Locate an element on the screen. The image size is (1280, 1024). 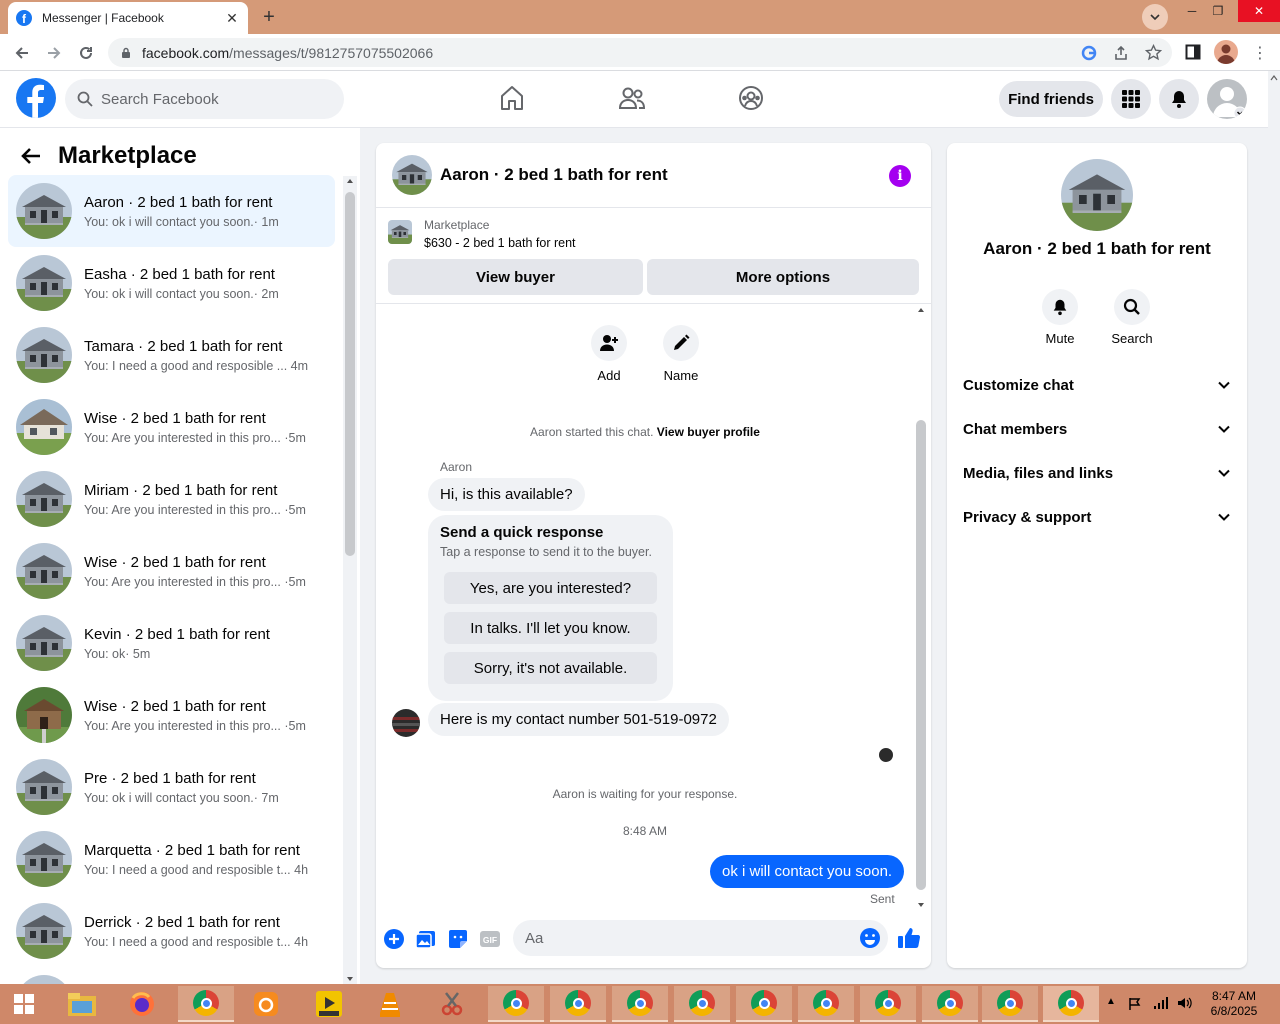
photo-icon is located at coordinates (426, 939).